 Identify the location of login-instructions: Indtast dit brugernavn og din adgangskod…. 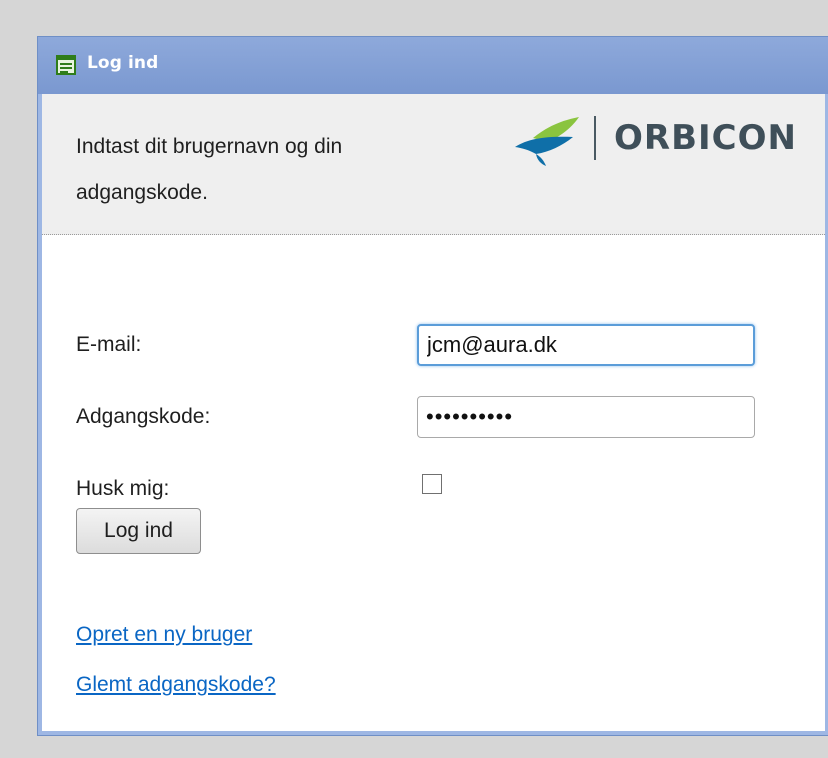
(209, 169).